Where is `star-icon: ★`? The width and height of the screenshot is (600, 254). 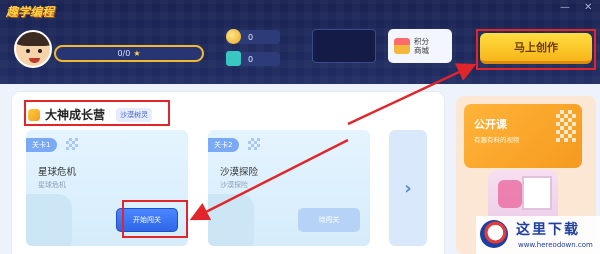
star-icon: ★ is located at coordinates (137, 53).